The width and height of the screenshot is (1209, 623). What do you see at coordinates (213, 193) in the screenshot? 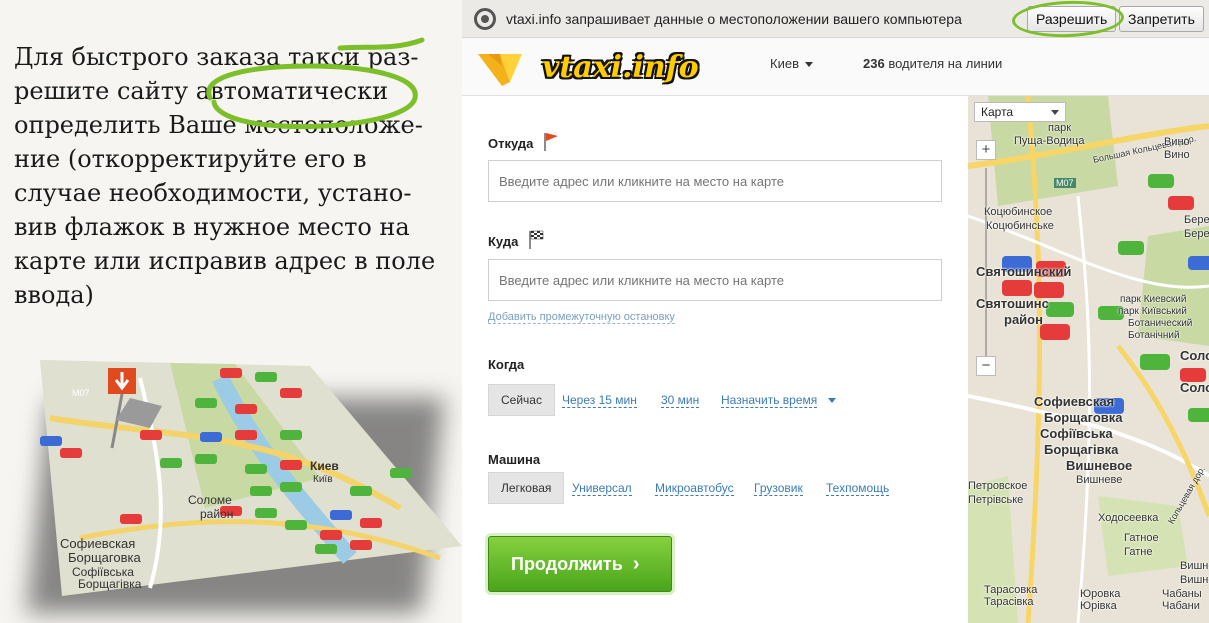
I see `promo-line: случае необходимости, устано-` at bounding box center [213, 193].